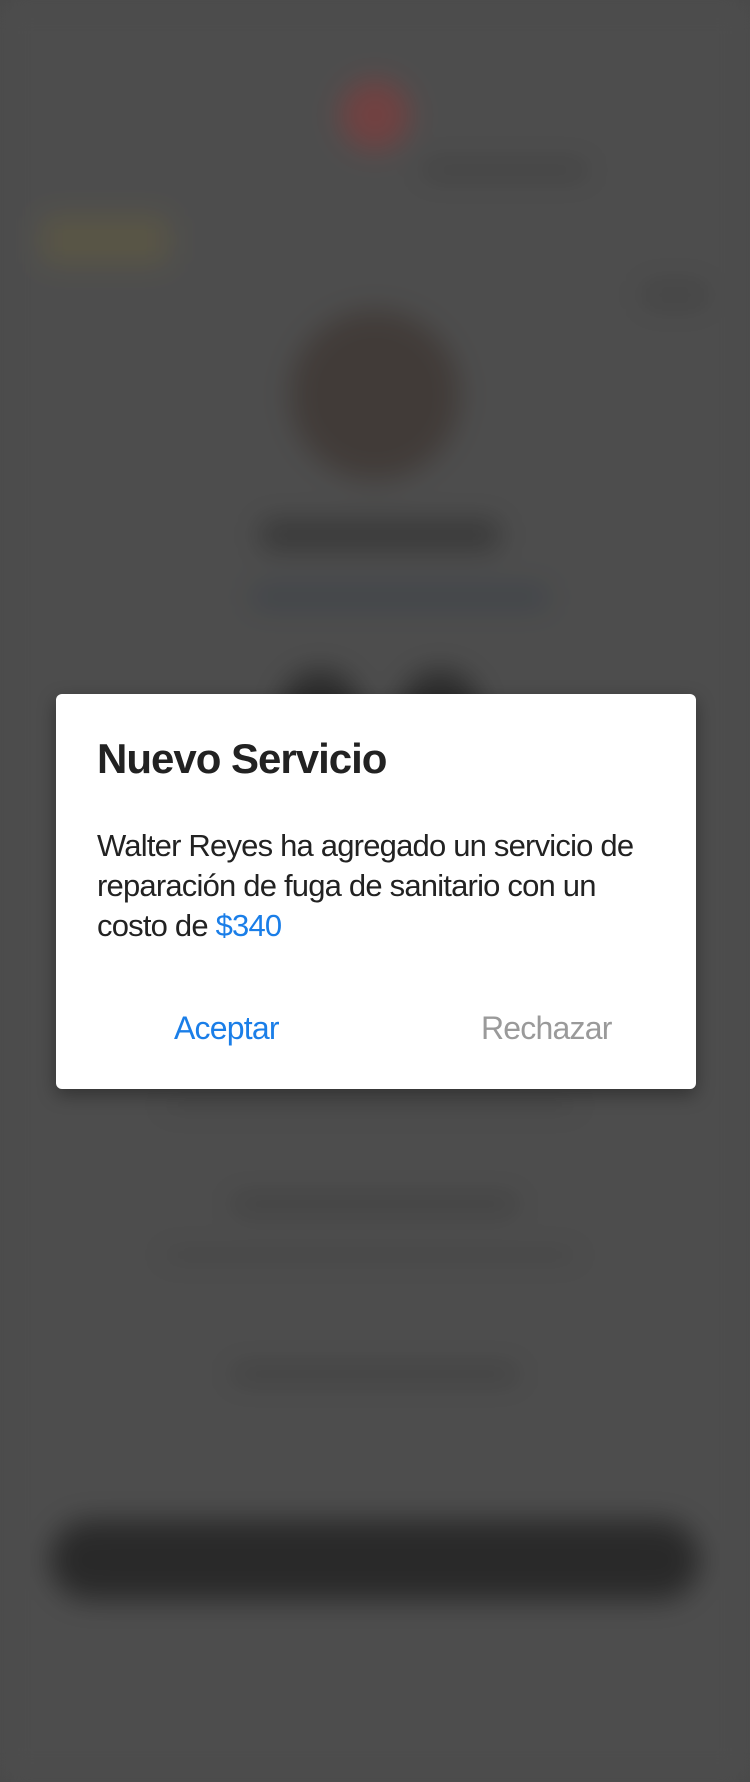  What do you see at coordinates (376, 1034) in the screenshot?
I see `dialog-actions: Aceptar Rechazar` at bounding box center [376, 1034].